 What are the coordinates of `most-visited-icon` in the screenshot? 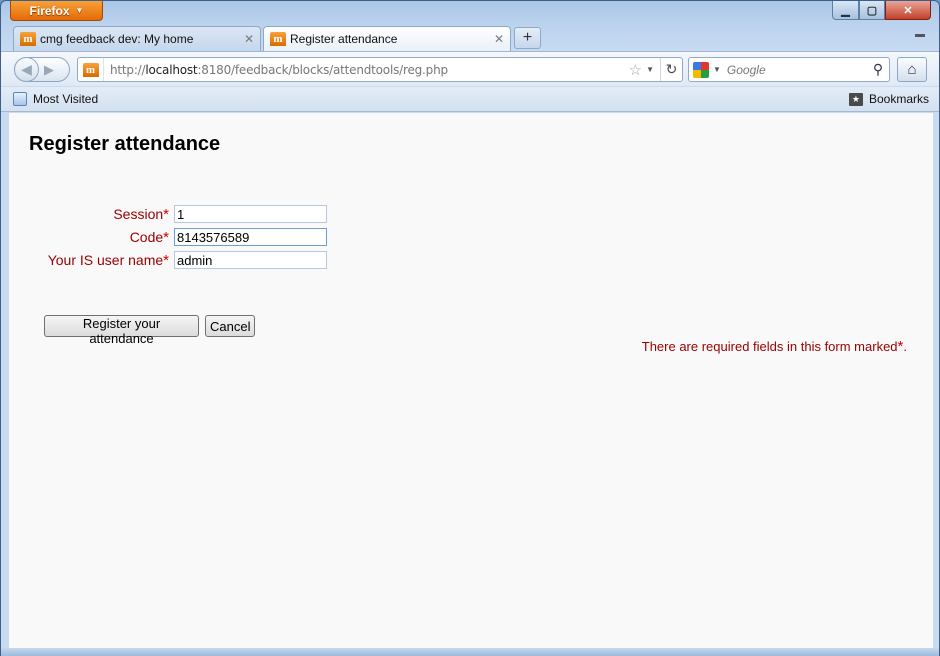 It's located at (20, 99).